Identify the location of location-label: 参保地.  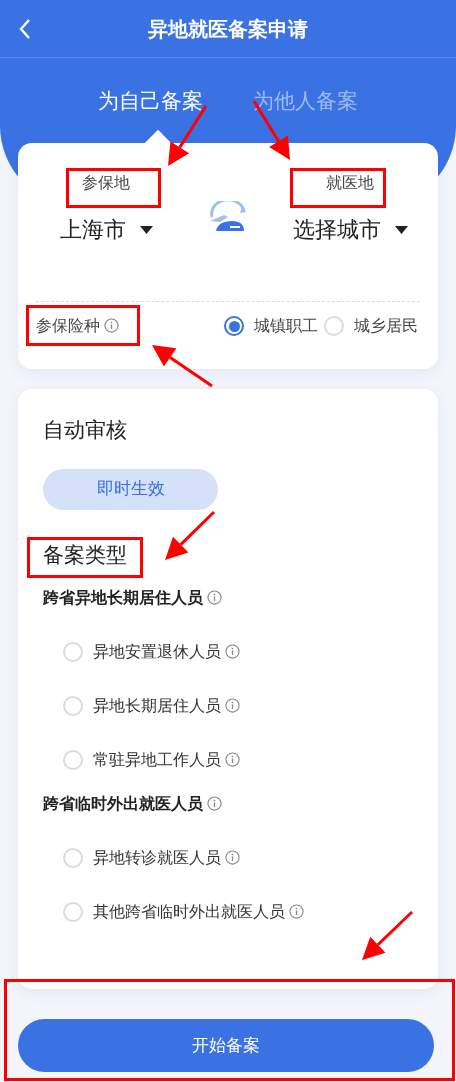
(106, 183).